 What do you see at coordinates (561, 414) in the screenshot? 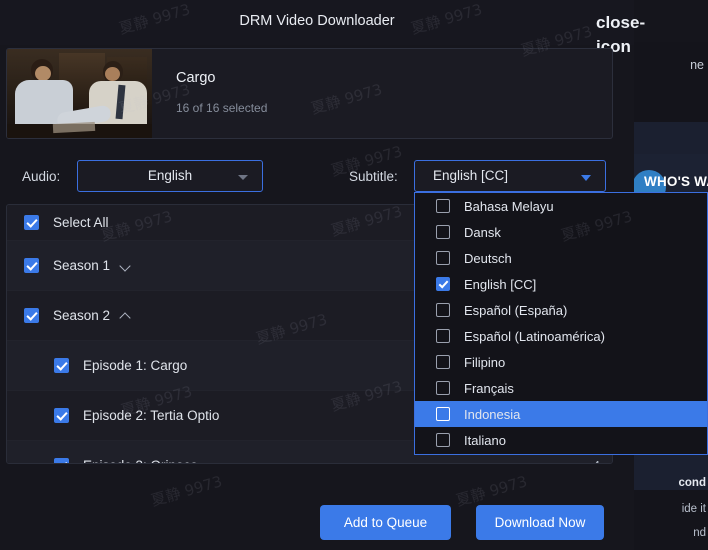
I see `subtitle-option: Indonesia` at bounding box center [561, 414].